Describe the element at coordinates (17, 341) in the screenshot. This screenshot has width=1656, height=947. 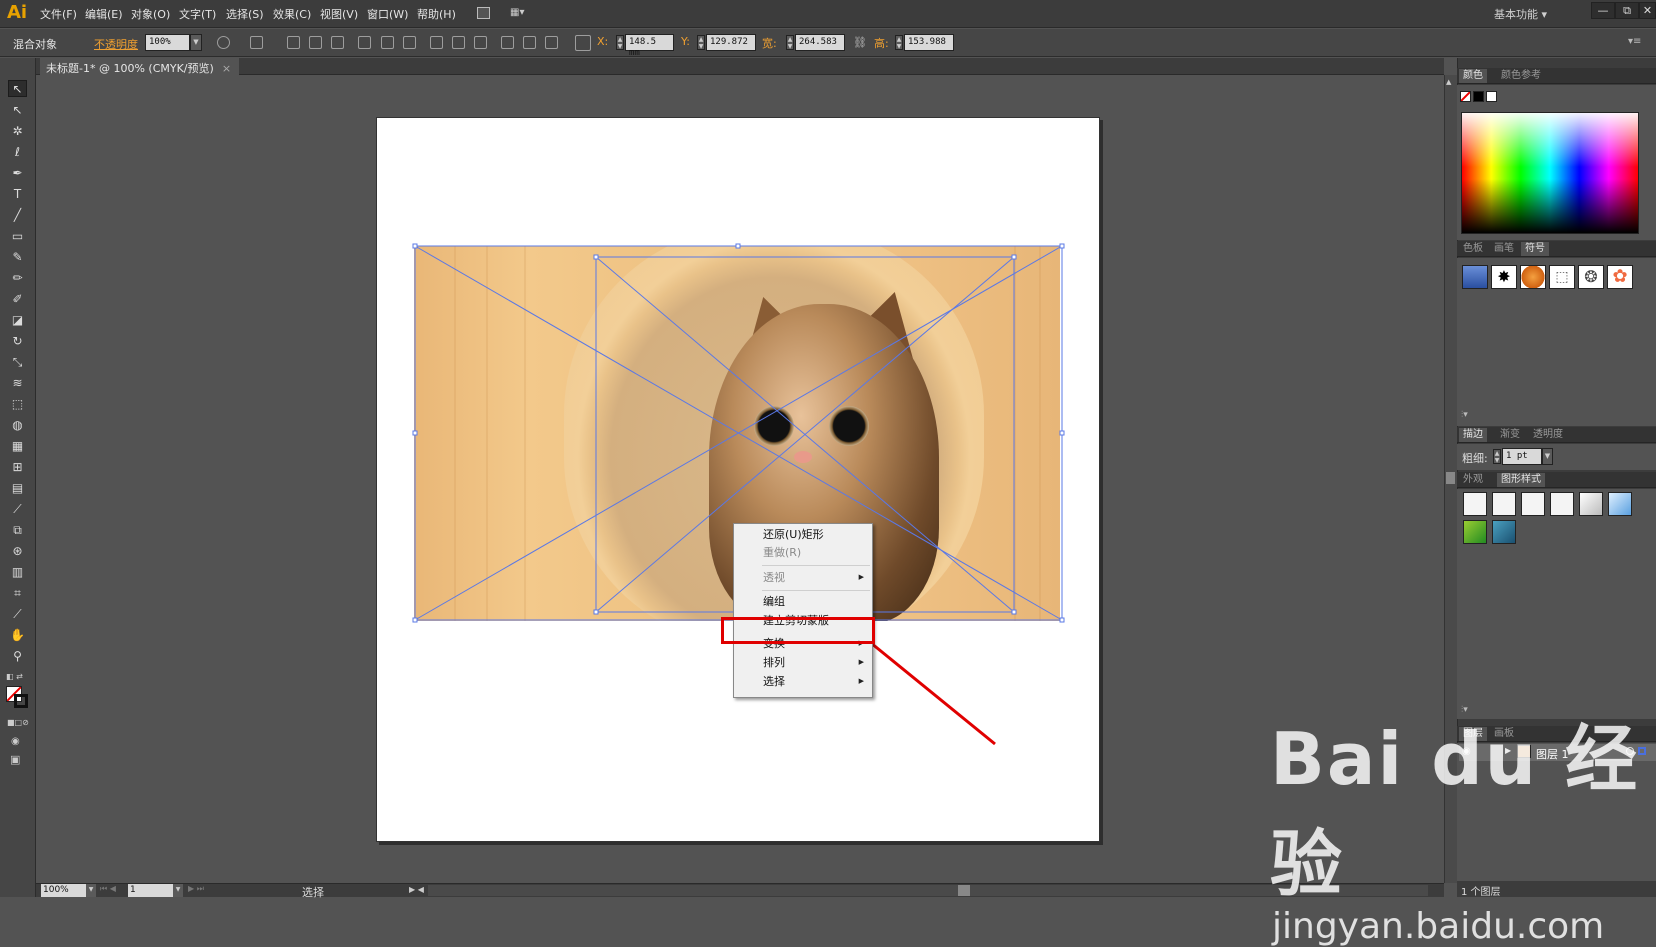
I see `rotate-tool-icon: ↻` at that location.